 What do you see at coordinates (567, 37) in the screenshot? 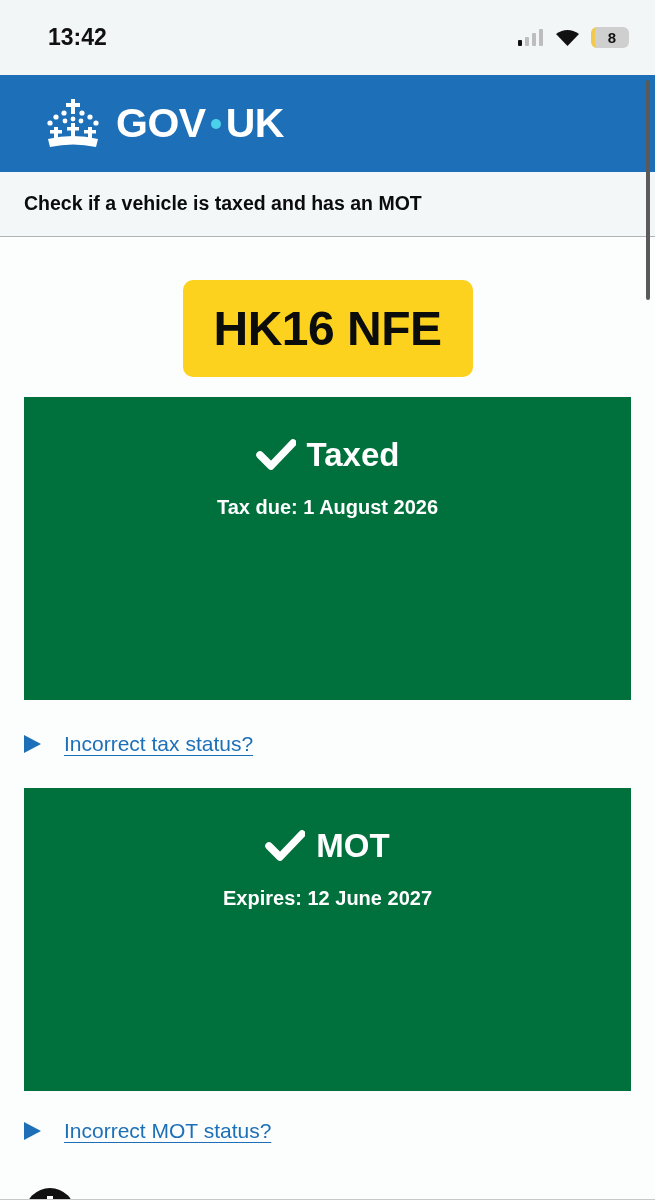
I see `wifi-icon` at bounding box center [567, 37].